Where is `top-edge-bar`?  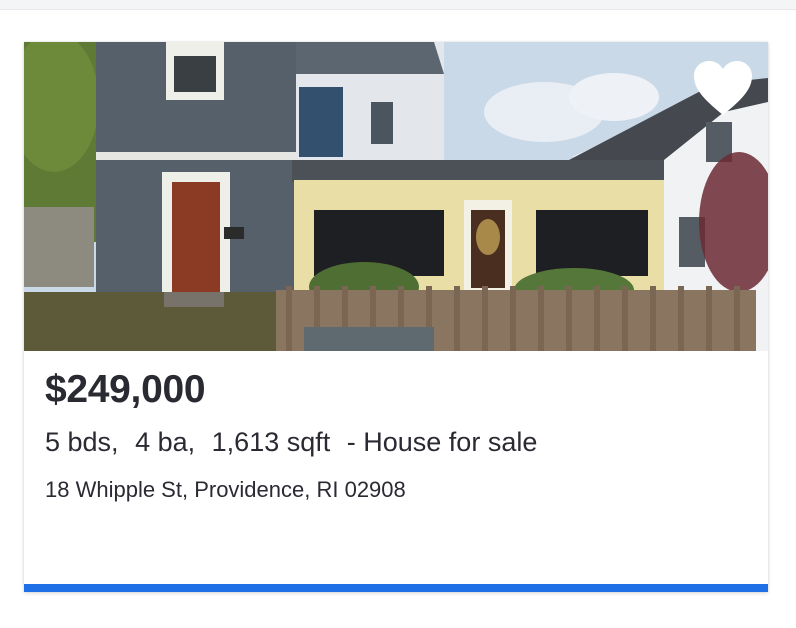 top-edge-bar is located at coordinates (398, 5).